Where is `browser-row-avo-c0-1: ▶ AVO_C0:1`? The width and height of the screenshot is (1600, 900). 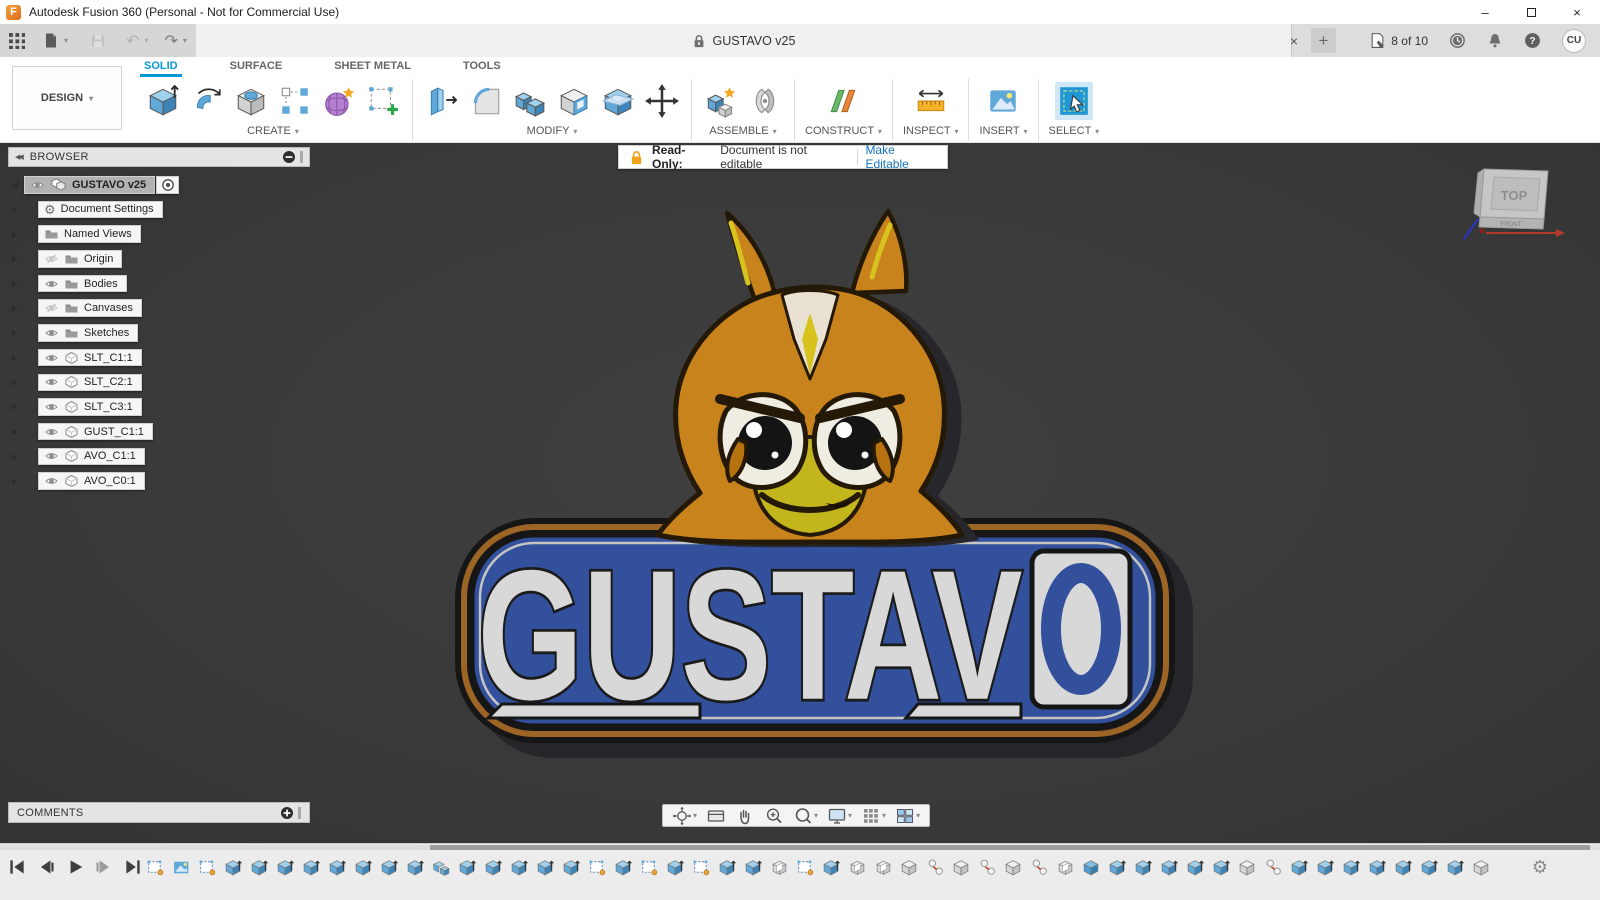 browser-row-avo-c0-1: ▶ AVO_C0:1 is located at coordinates (159, 481).